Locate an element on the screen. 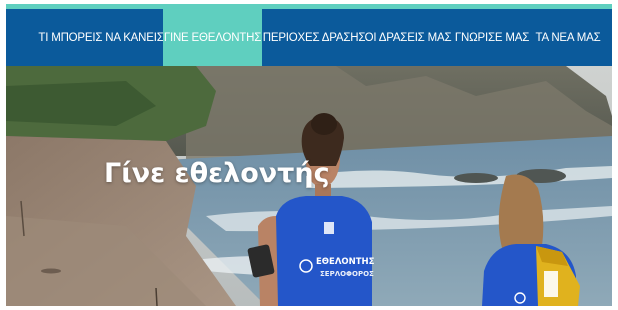 This screenshot has height=310, width=618. nav-item-our-actions: ΟΙ ΔΡΑΣΕΙΣ ΜΑΣ is located at coordinates (408, 37).